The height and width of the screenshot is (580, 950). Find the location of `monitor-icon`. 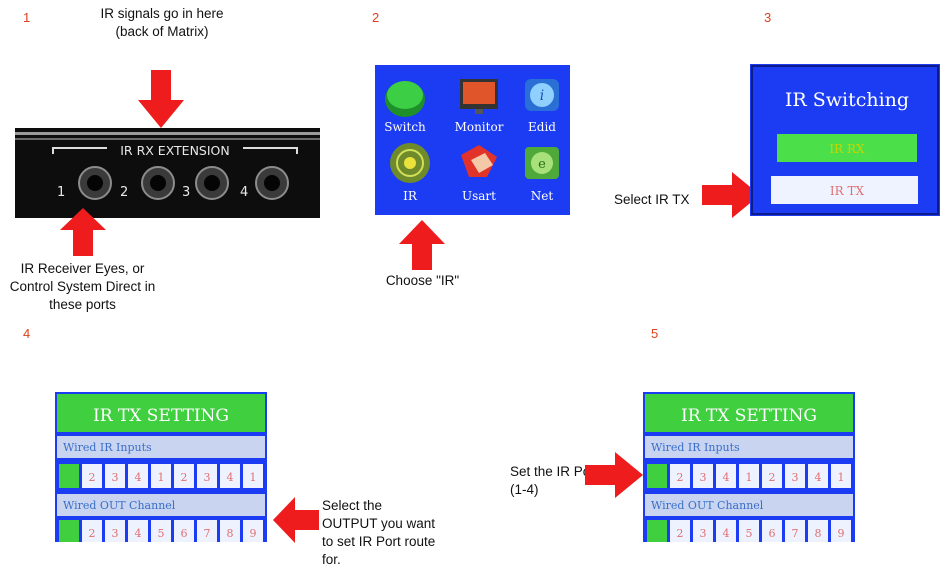

monitor-icon is located at coordinates (479, 96).